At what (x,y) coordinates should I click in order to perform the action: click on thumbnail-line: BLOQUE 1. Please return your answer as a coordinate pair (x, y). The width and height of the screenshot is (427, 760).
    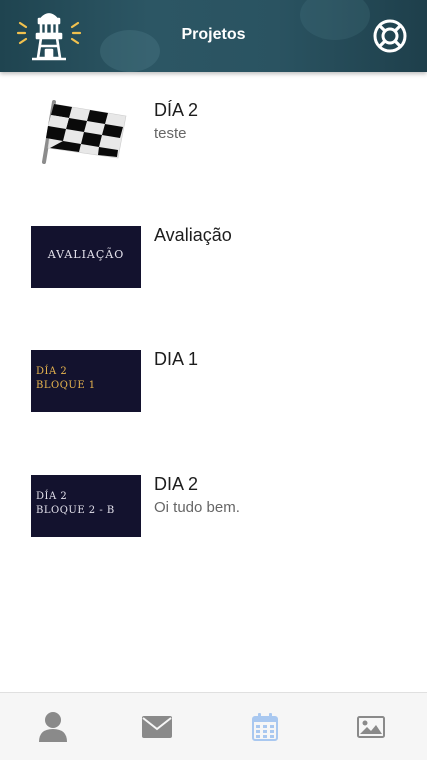
    Looking at the image, I should click on (66, 385).